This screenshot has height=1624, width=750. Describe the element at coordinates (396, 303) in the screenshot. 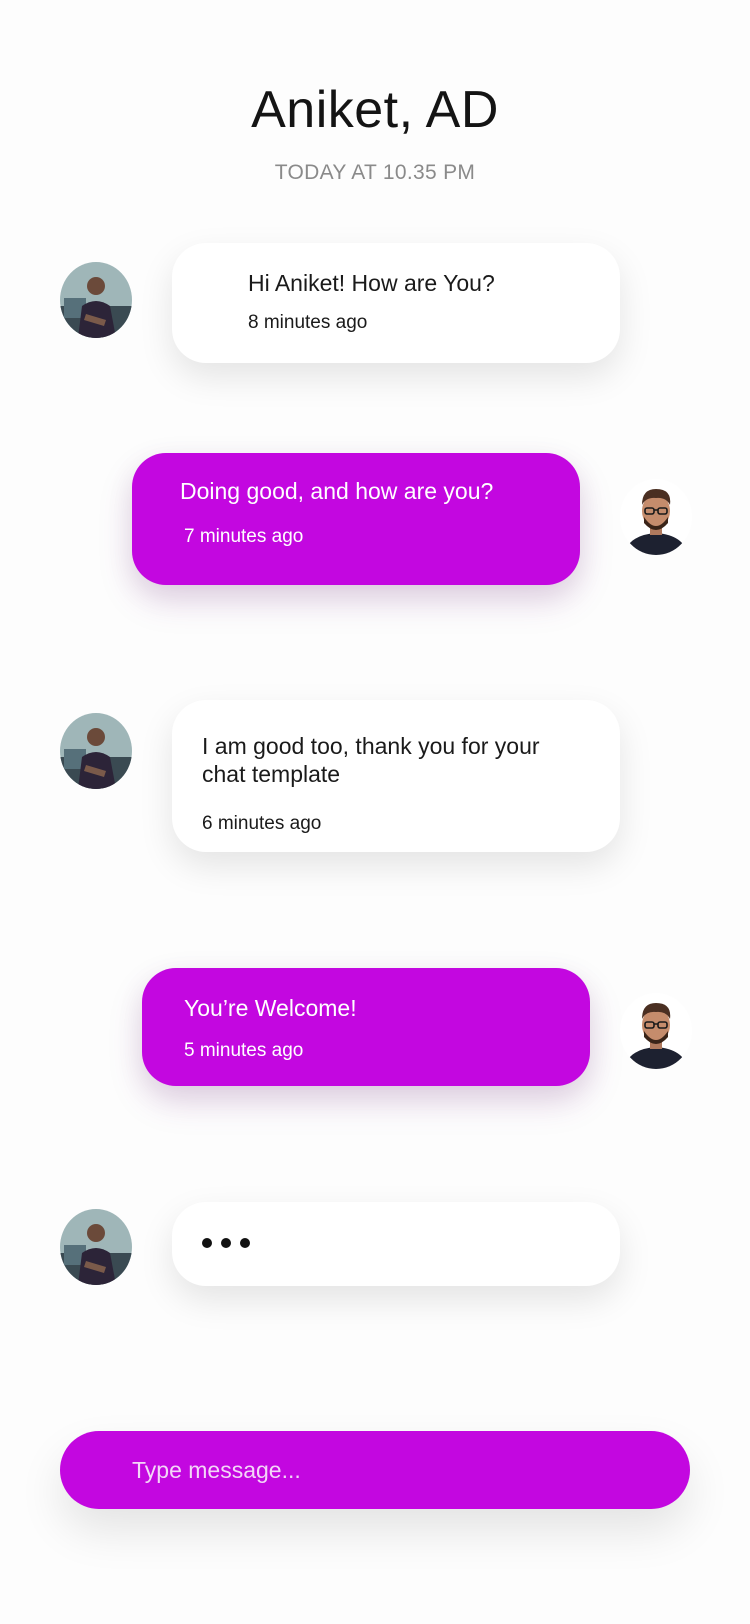

I see `message-bubble-incoming: Hi Aniket! How are You? 8 minutes ago` at that location.